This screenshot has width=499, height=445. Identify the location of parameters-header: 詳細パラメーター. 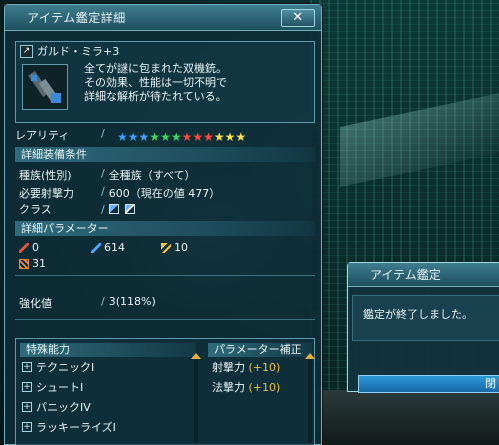
(165, 228).